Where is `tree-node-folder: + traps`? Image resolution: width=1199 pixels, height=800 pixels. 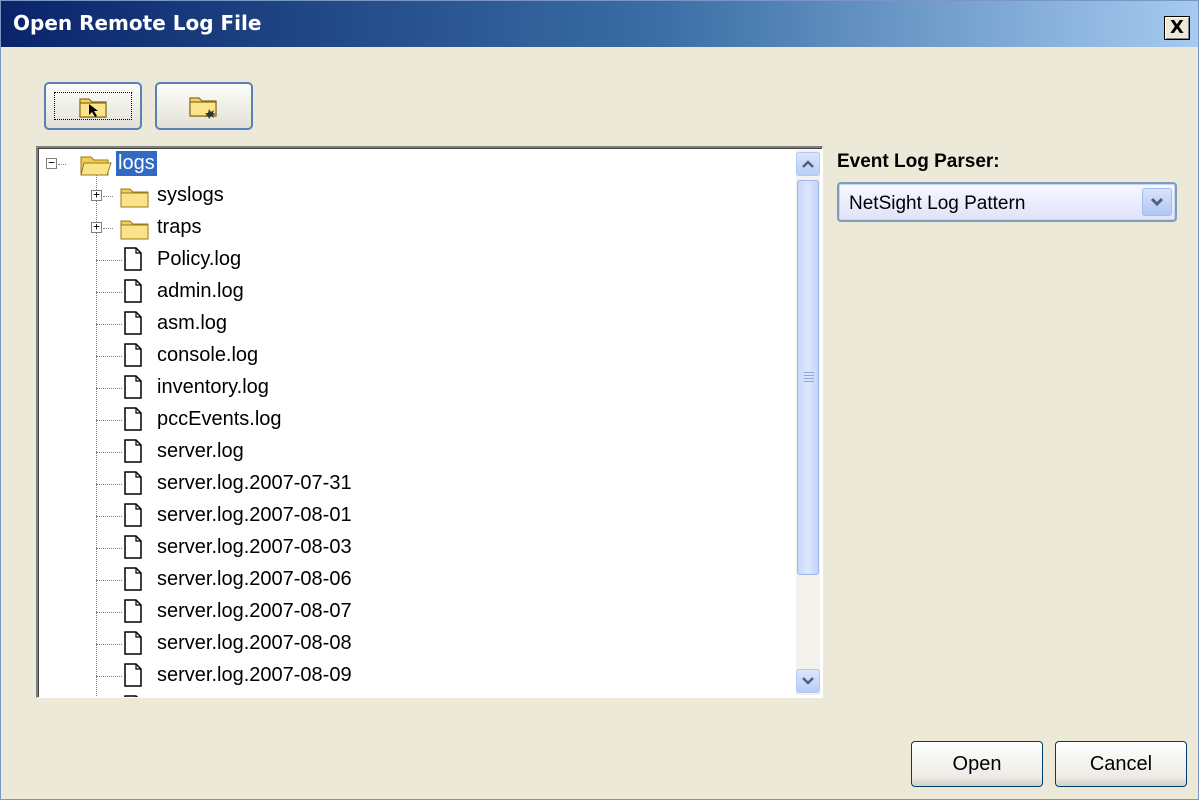 tree-node-folder: + traps is located at coordinates (418, 228).